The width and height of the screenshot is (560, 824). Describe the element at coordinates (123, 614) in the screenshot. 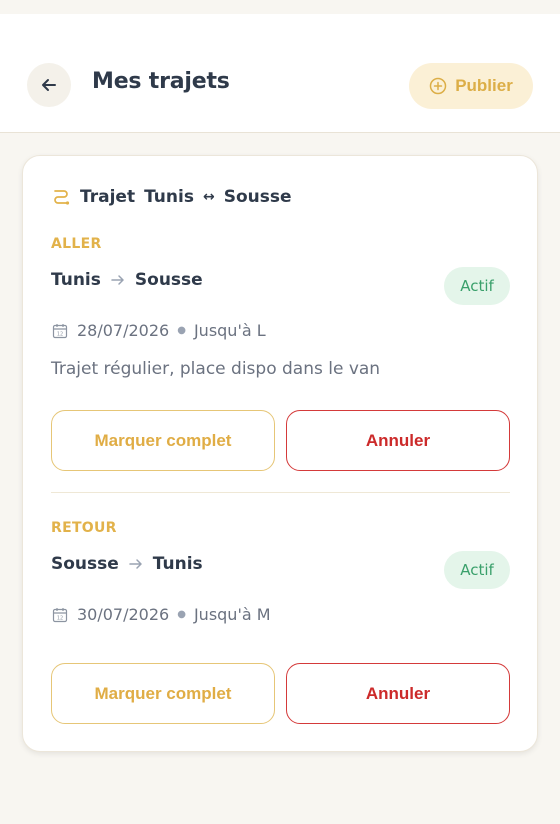

I see `return-date: 30/07/2026` at that location.